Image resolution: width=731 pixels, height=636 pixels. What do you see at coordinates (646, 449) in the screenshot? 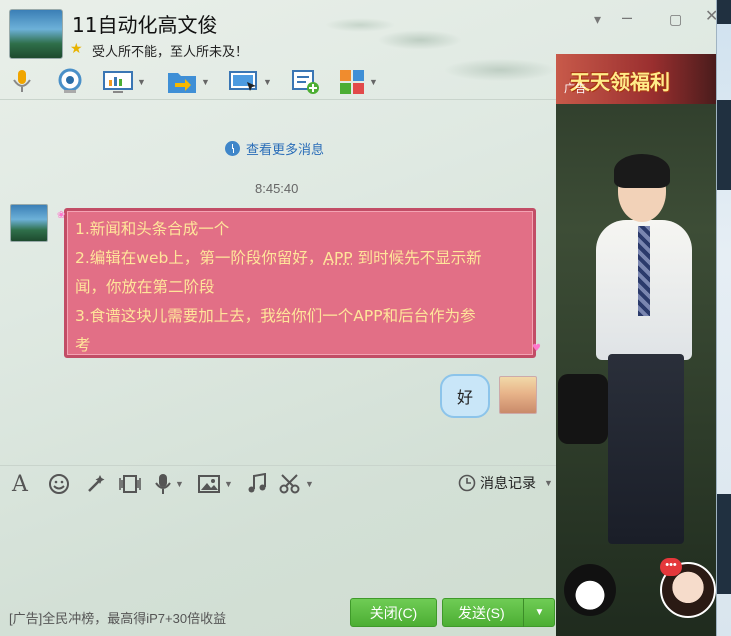
I see `ad-figure-pants` at bounding box center [646, 449].